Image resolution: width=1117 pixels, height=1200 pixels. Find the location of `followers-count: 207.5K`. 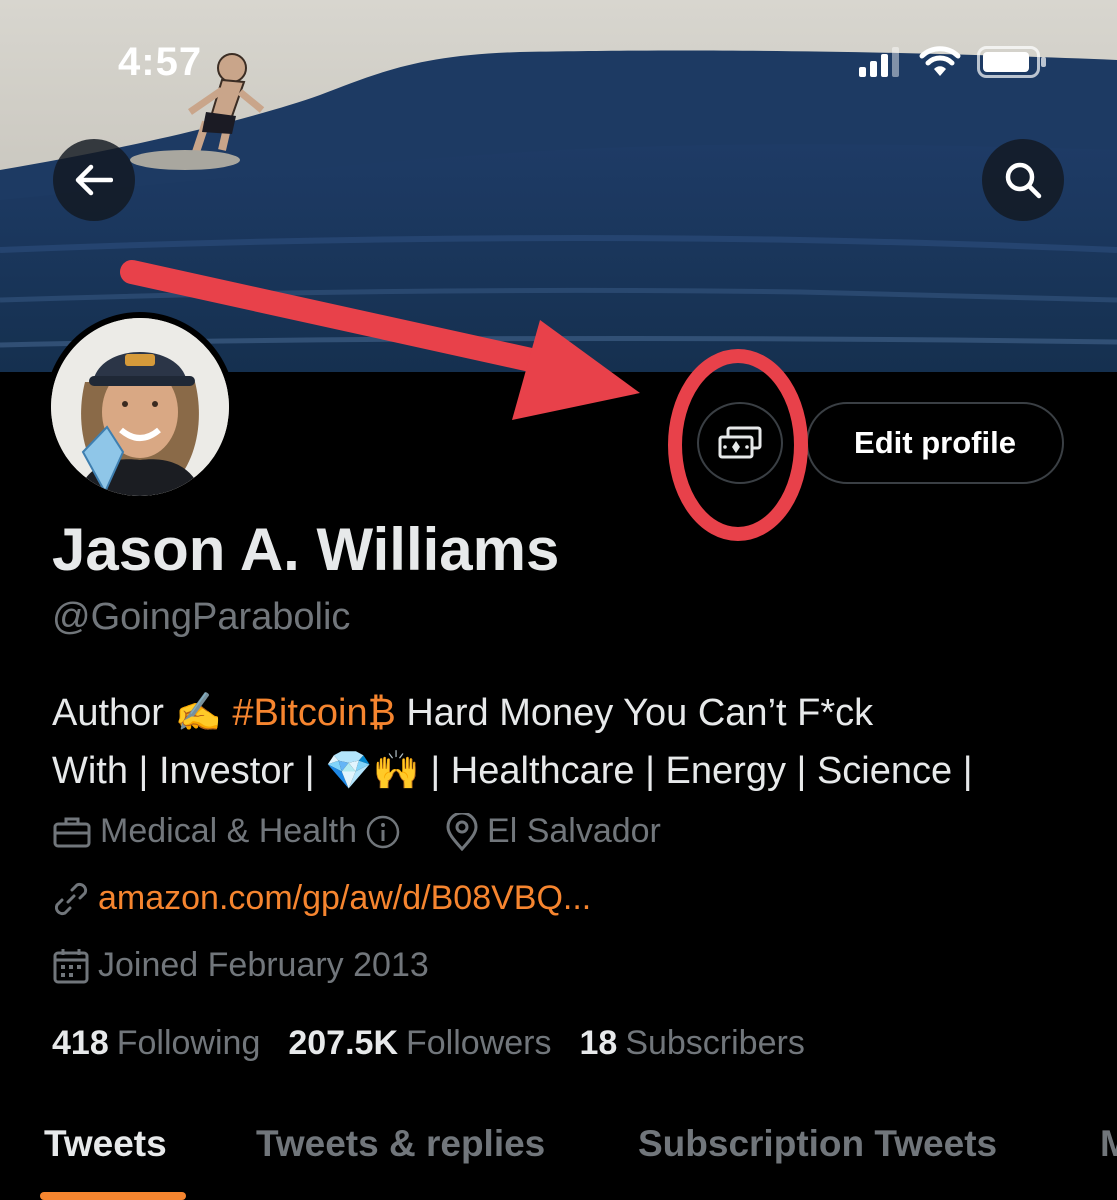

followers-count: 207.5K is located at coordinates (343, 1043).